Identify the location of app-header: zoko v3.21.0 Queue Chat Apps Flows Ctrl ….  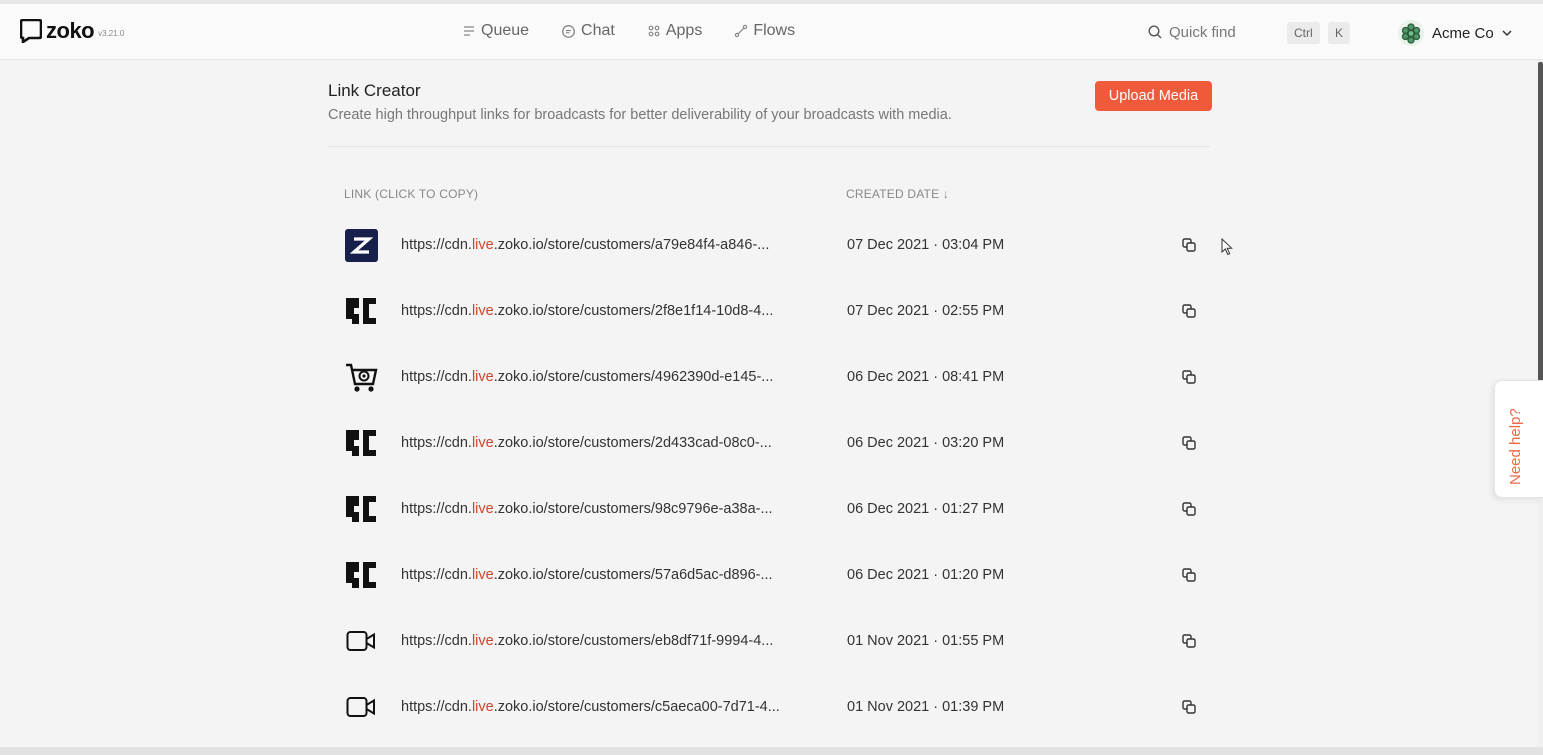
(771, 32).